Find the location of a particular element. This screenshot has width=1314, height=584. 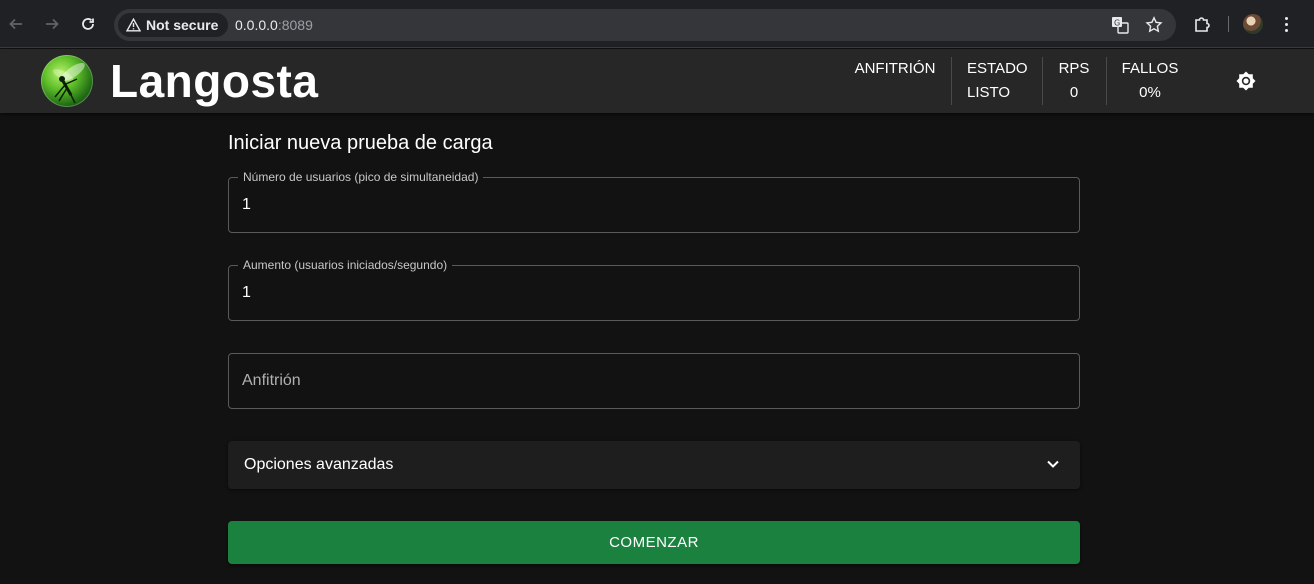

back-button is located at coordinates (16, 24).